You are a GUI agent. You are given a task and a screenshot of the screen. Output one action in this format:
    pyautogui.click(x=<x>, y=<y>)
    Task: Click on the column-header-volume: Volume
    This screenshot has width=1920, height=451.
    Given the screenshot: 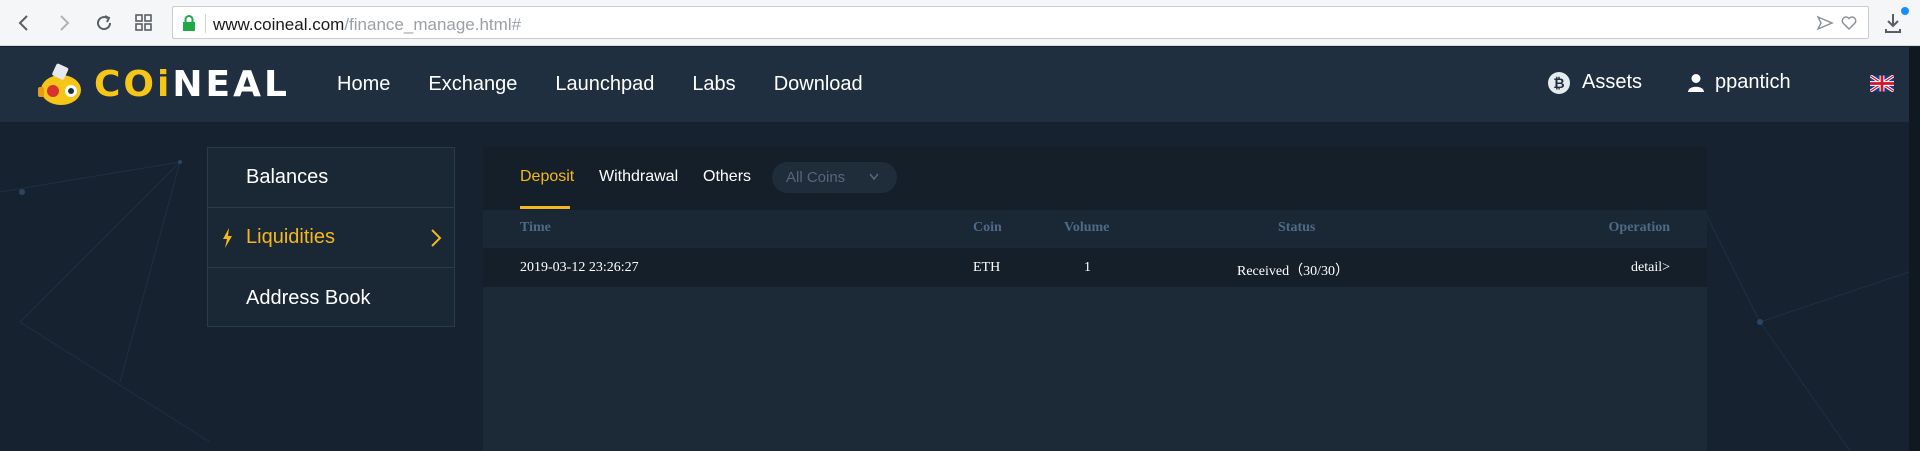 What is the action you would take?
    pyautogui.click(x=1087, y=227)
    